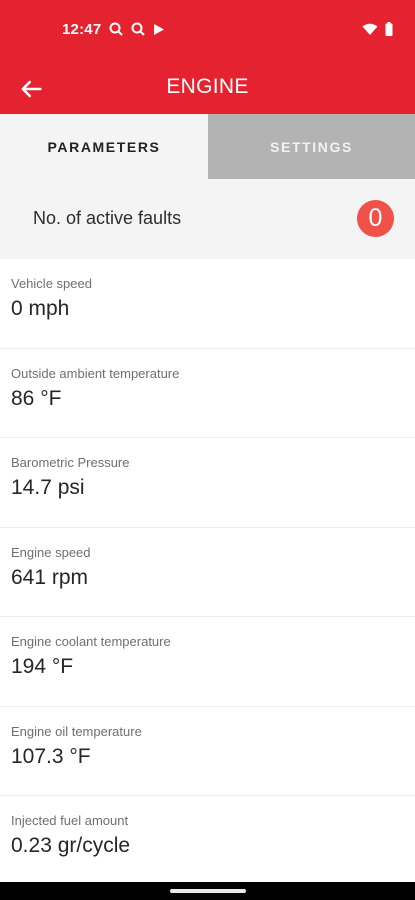 Image resolution: width=415 pixels, height=900 pixels. I want to click on param-value: 107.3 °F, so click(51, 756).